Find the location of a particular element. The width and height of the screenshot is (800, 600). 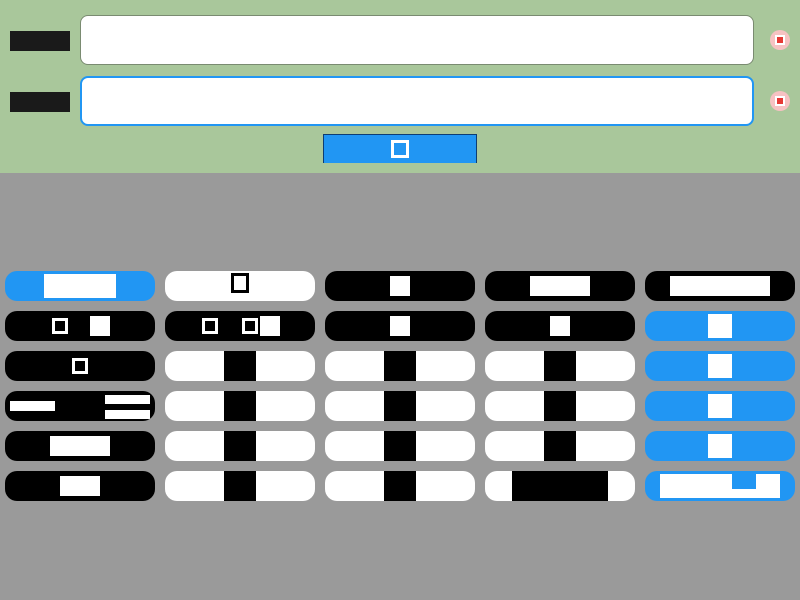

key-r1c4 is located at coordinates (560, 286).